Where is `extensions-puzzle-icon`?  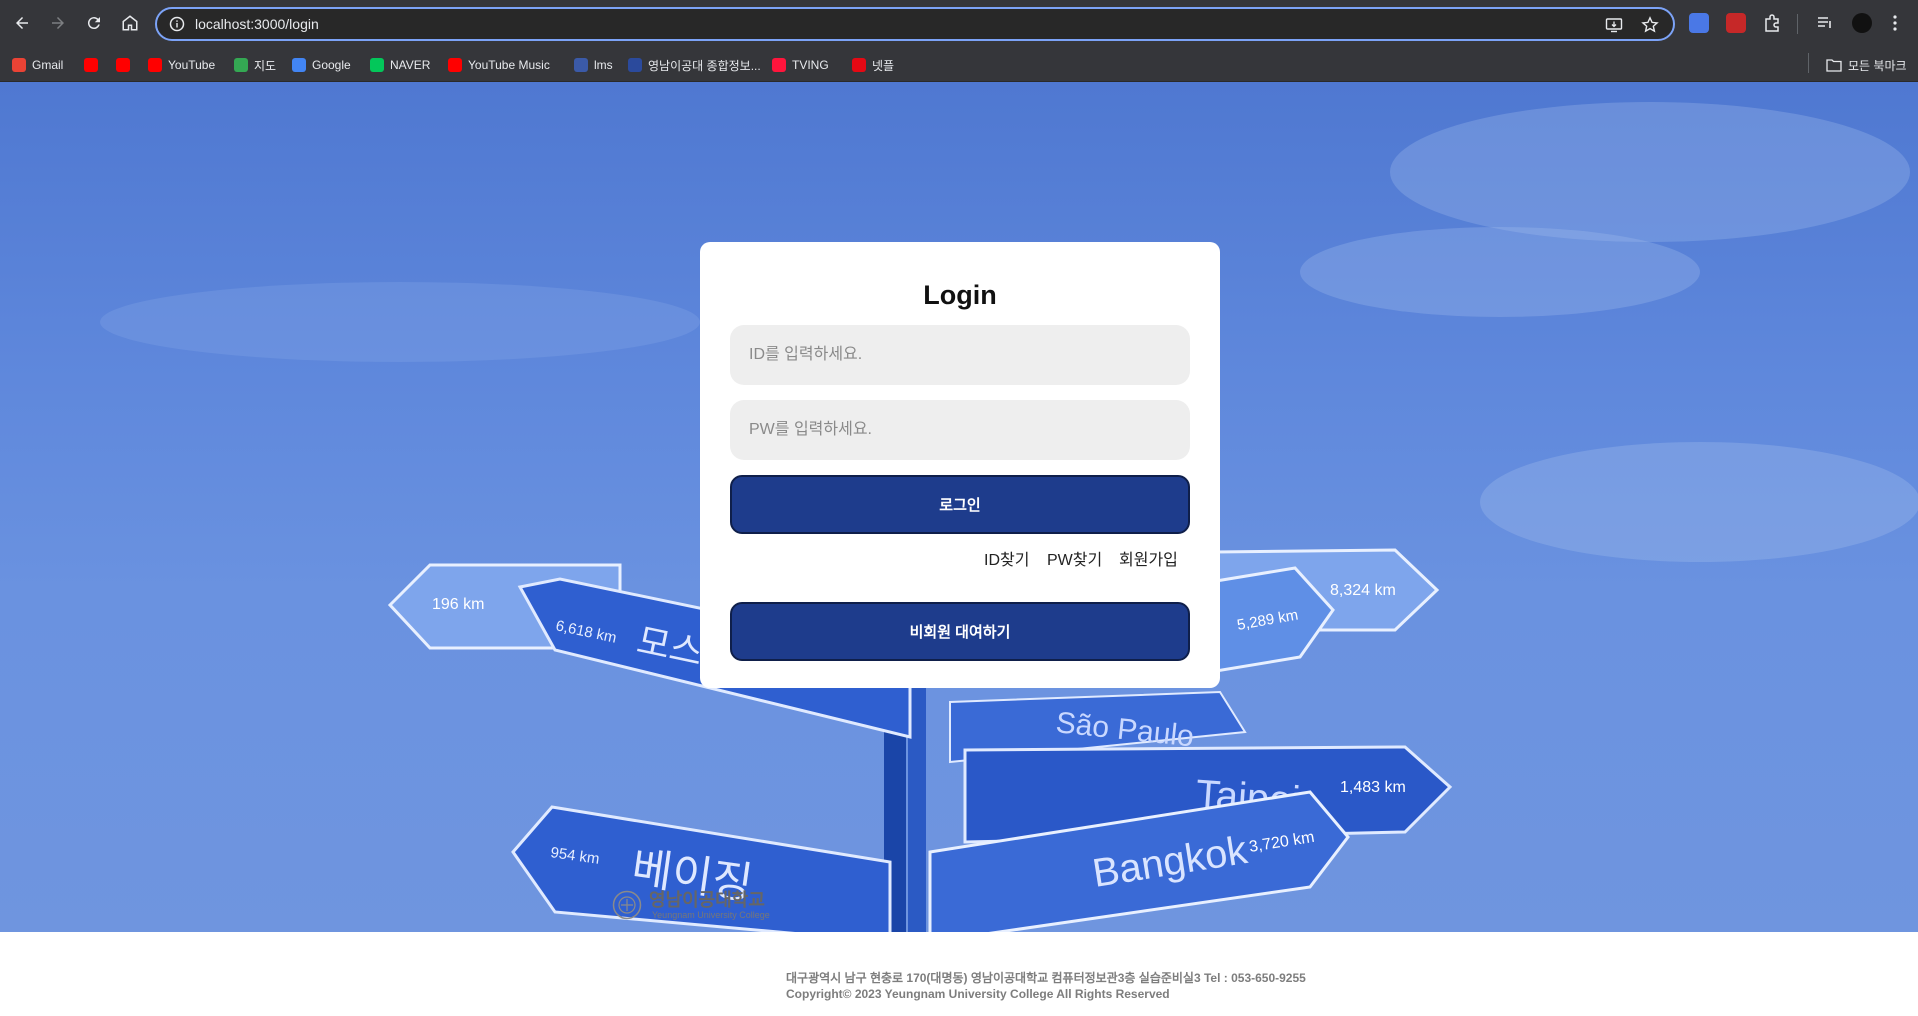
extensions-puzzle-icon is located at coordinates (1772, 23).